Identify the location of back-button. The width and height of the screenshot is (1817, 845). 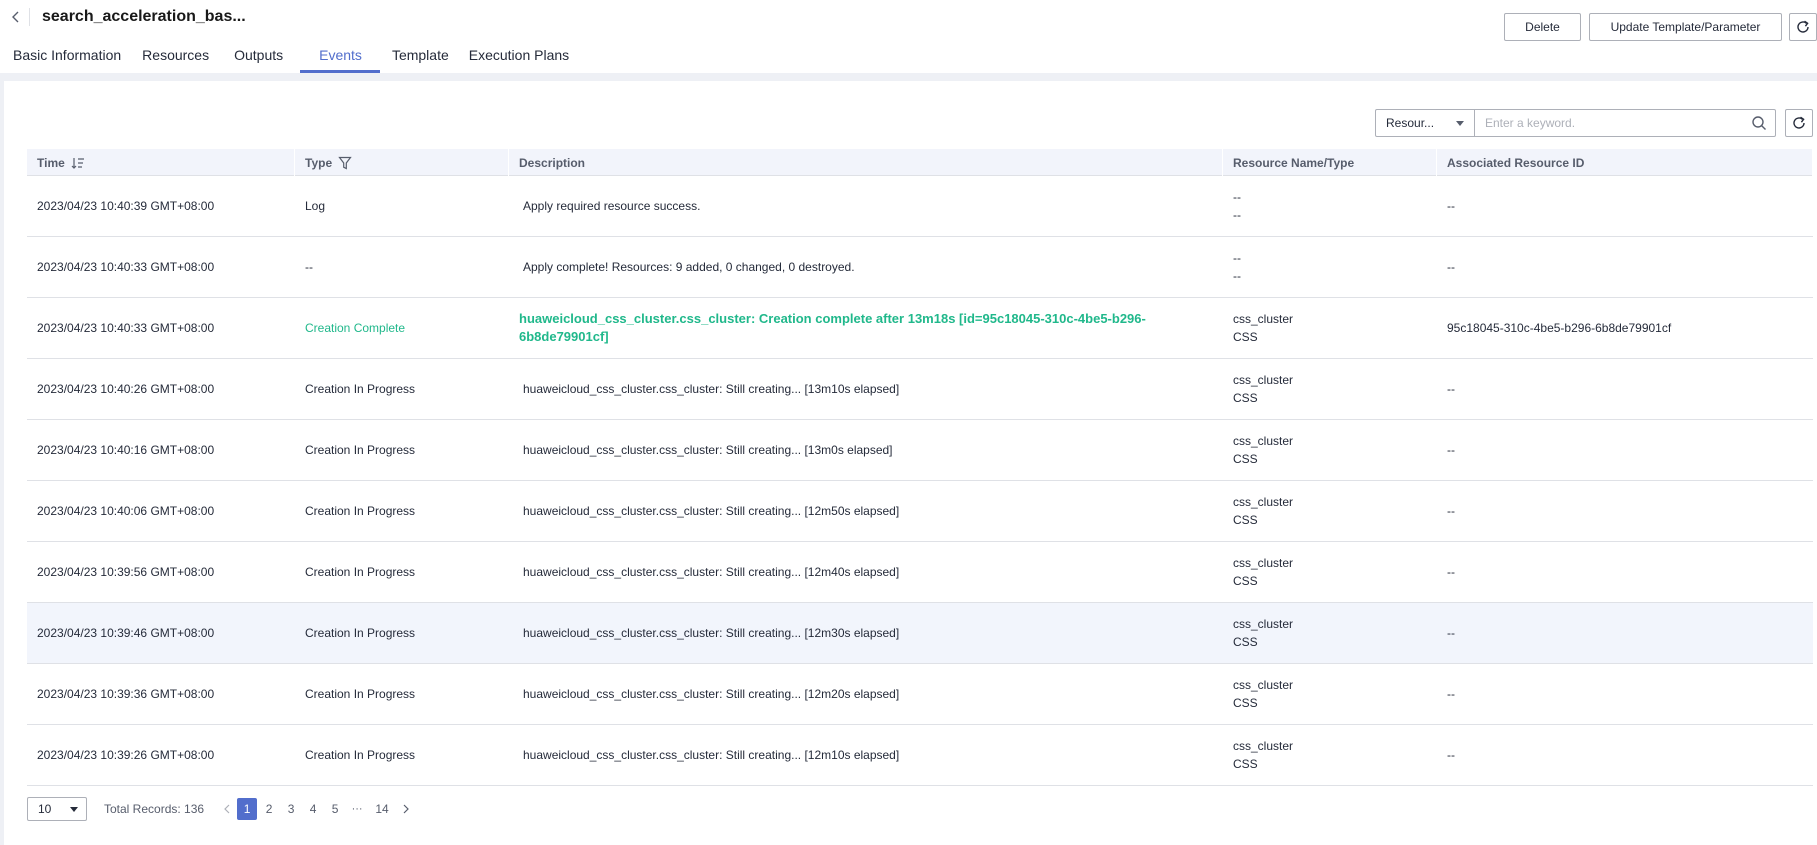
(16, 17).